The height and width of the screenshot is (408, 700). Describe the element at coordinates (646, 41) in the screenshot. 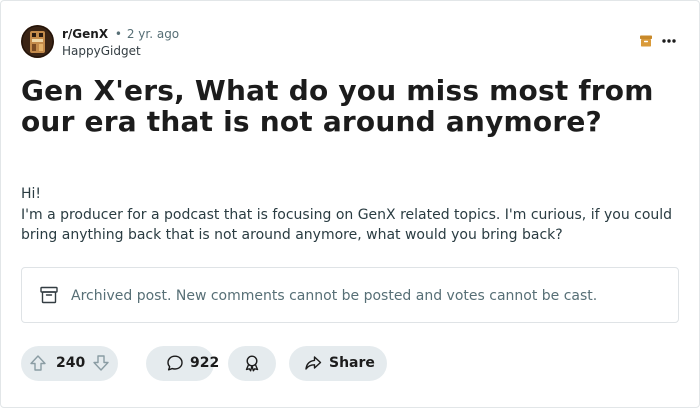

I see `archive-box-icon` at that location.